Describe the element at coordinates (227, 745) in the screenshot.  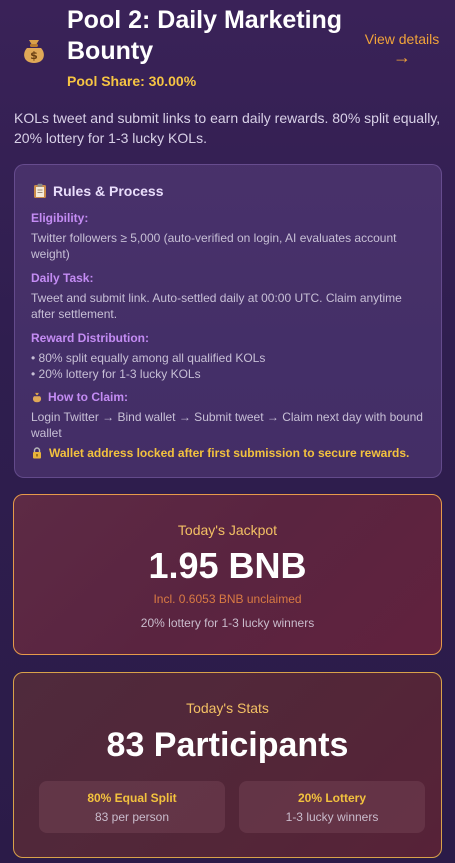
I see `participants-count: 83 Participants` at that location.